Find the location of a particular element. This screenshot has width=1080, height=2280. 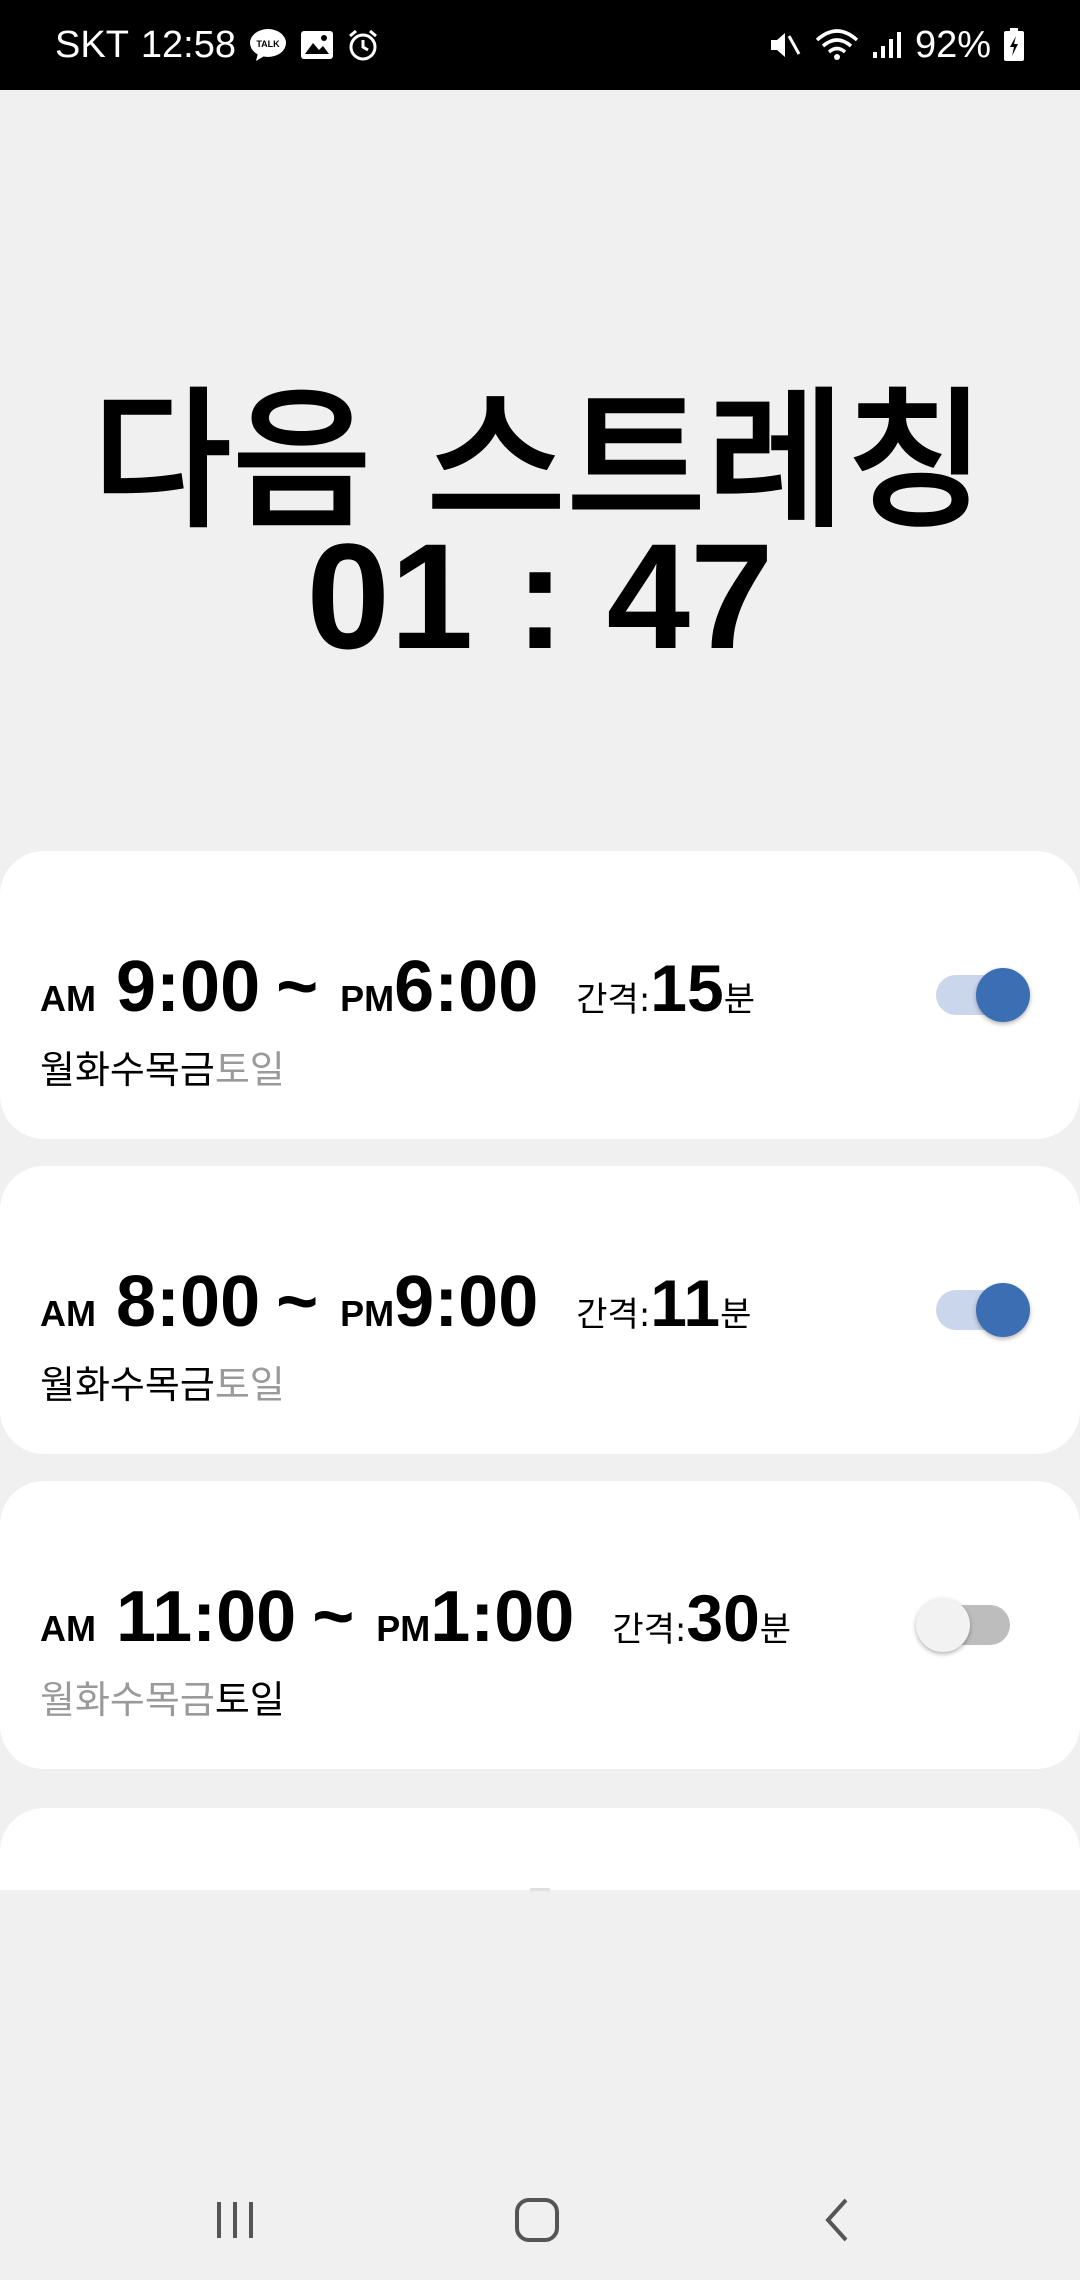

partial-card-mark is located at coordinates (540, 1889).